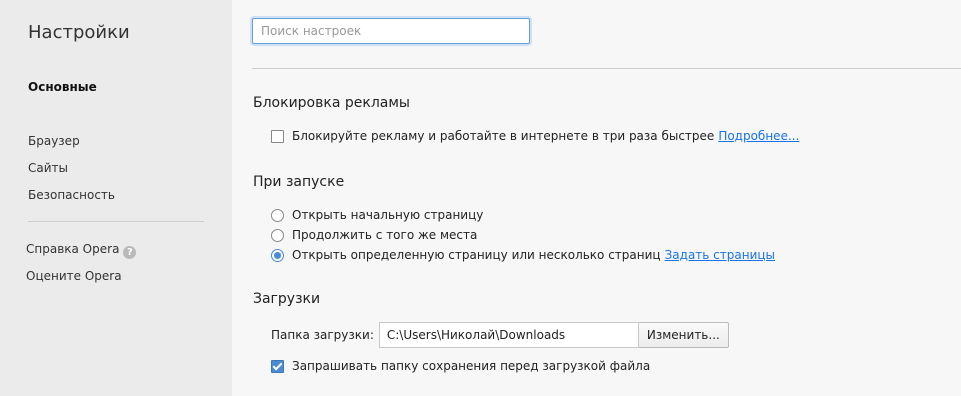 This screenshot has height=396, width=961. I want to click on sidebar-item-sites: Сайты, so click(48, 168).